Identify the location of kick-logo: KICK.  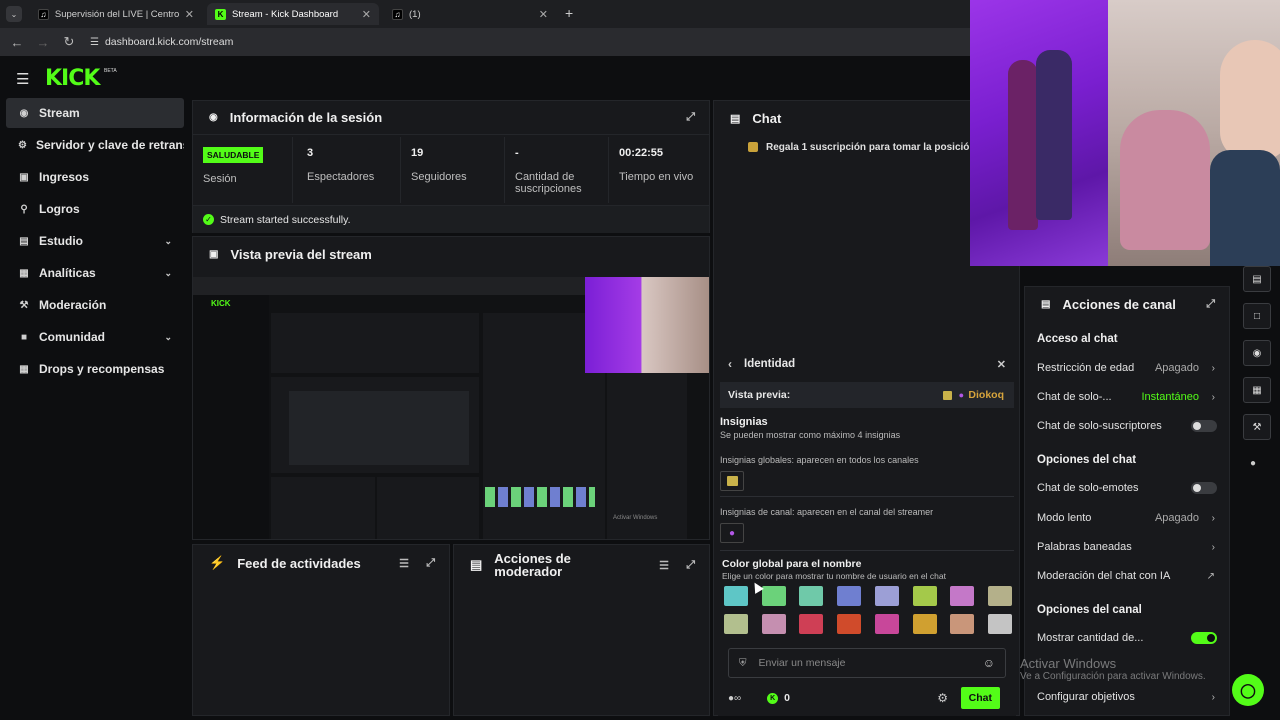
(72, 78).